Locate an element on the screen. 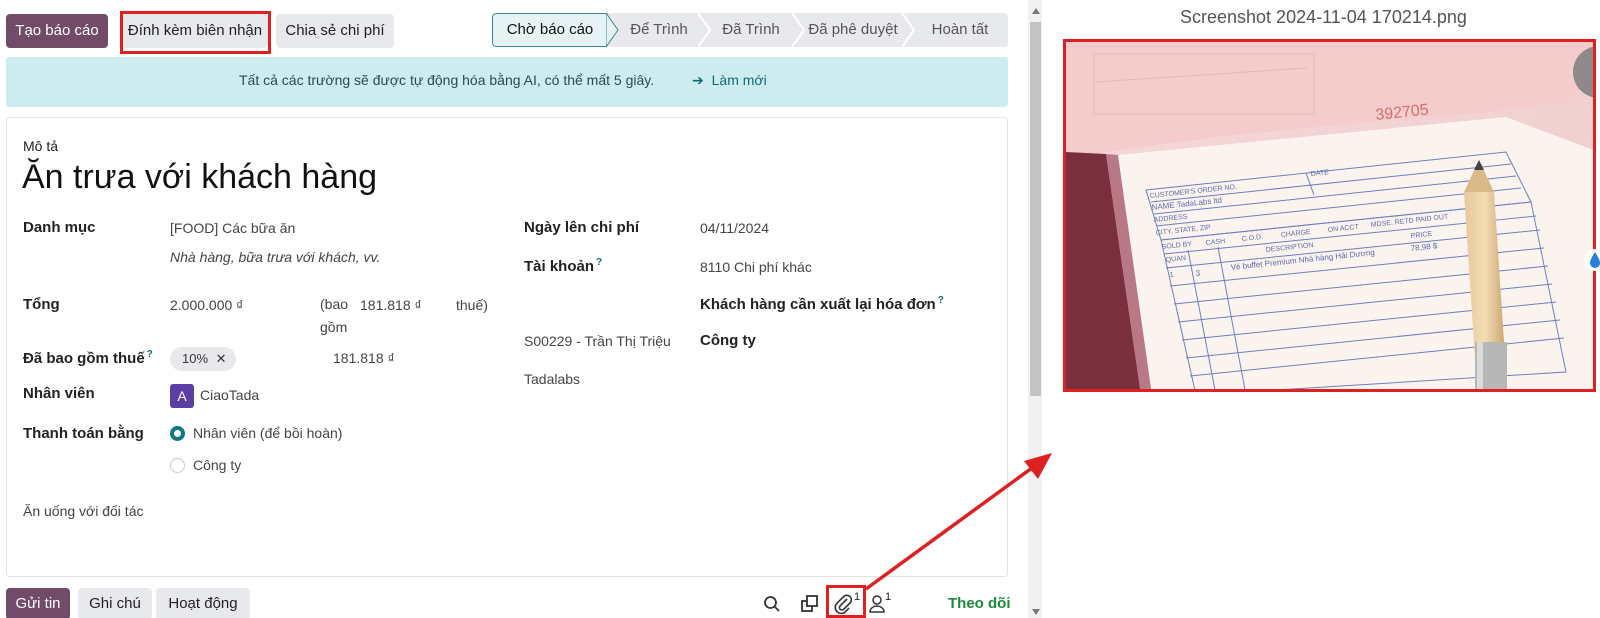  stage-to-submit: Để Trình is located at coordinates (659, 30).